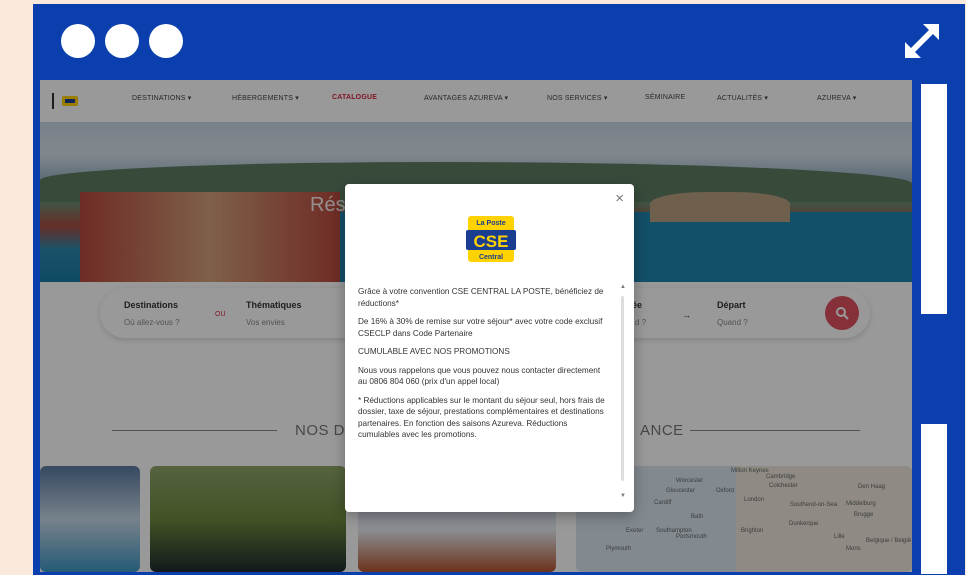  Describe the element at coordinates (491, 241) in the screenshot. I see `logo-main-text: CSE` at that location.